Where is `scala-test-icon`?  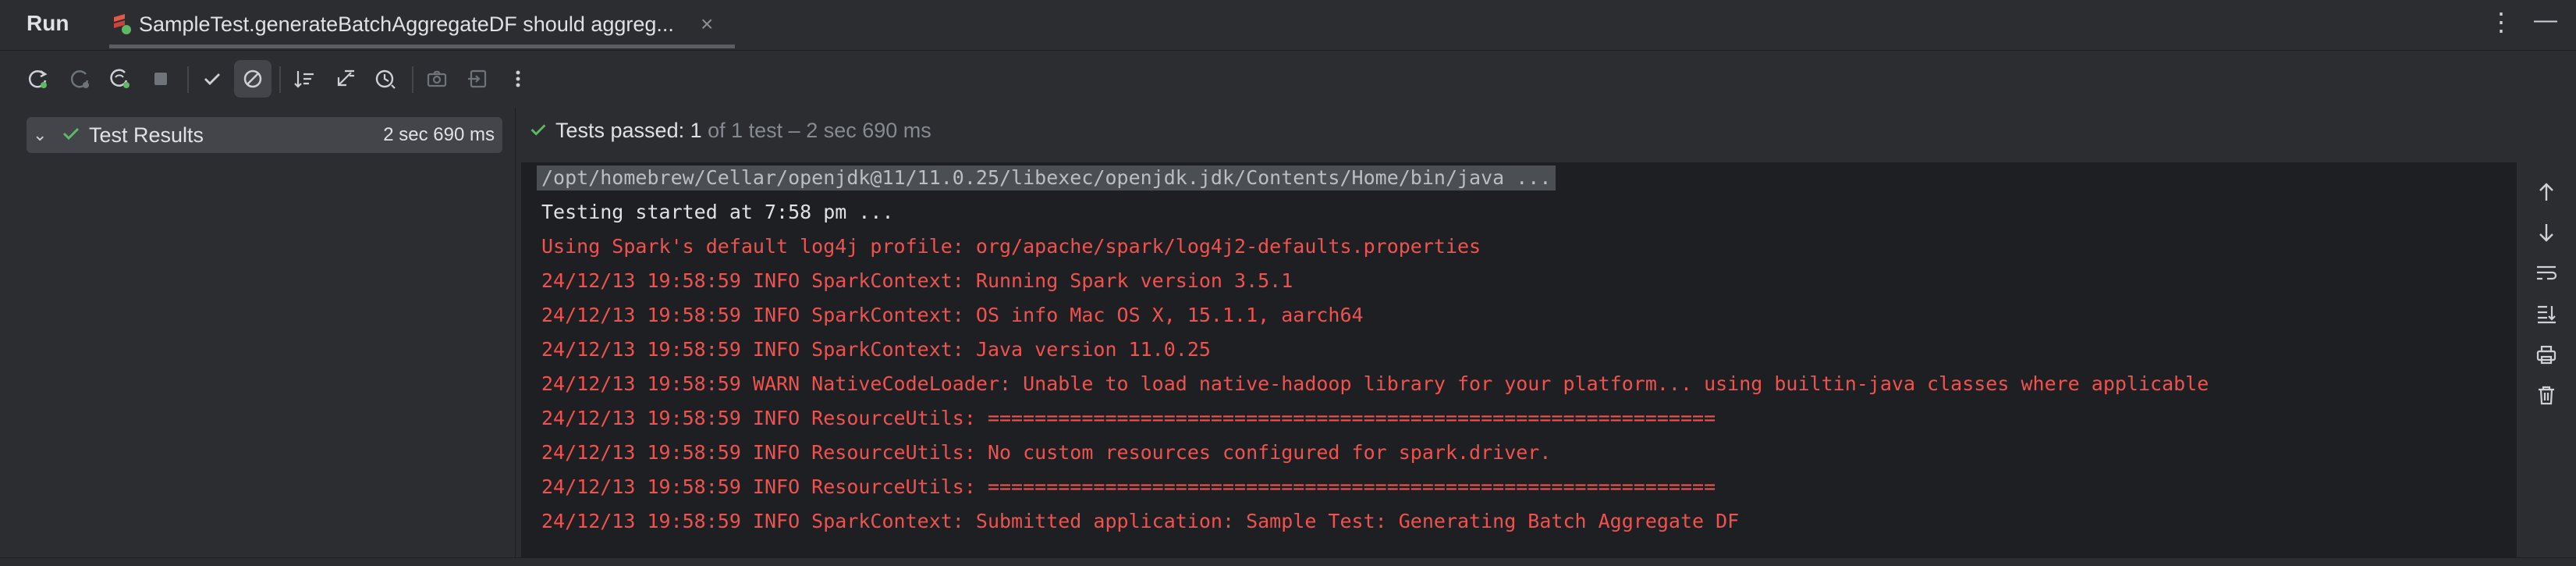 scala-test-icon is located at coordinates (121, 24).